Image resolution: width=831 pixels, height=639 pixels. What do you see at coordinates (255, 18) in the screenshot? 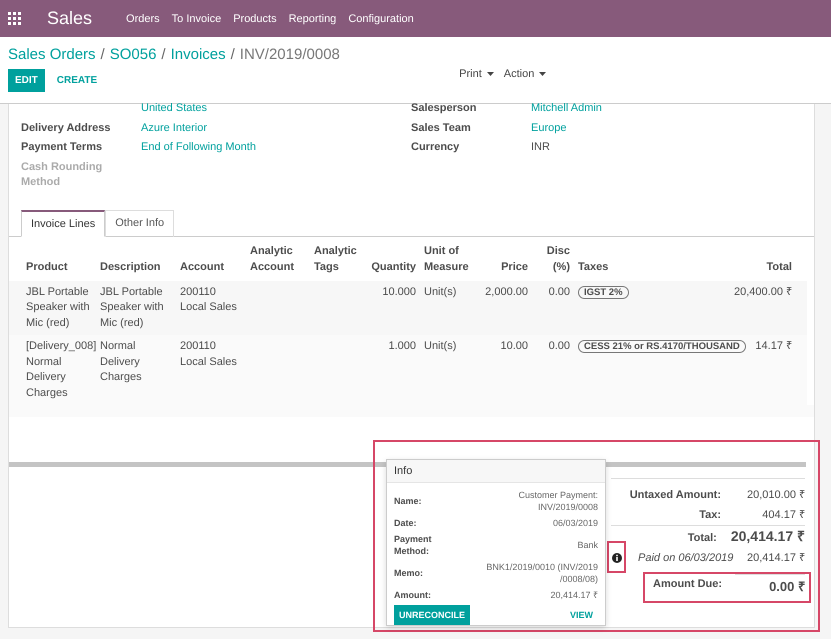
I see `menu-item: Products` at bounding box center [255, 18].